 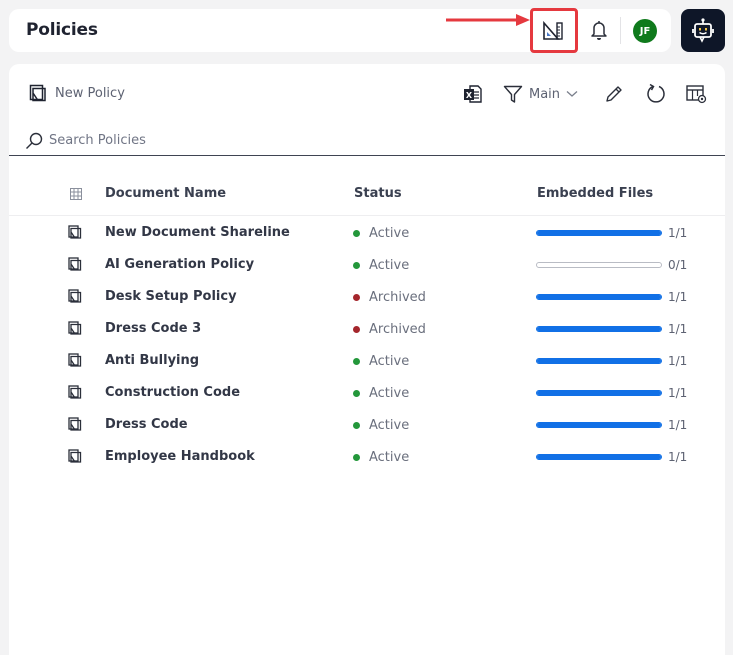 I want to click on table-row: Dress Code 3 Archived 1/1, so click(x=367, y=329).